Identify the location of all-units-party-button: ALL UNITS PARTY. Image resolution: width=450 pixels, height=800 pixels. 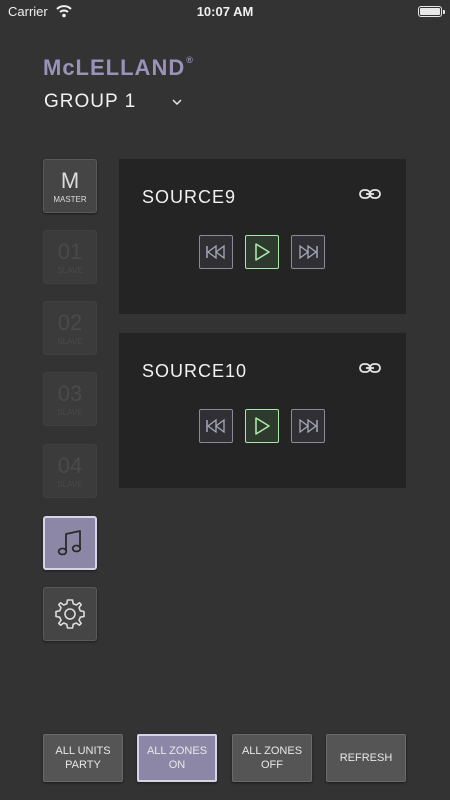
(83, 758).